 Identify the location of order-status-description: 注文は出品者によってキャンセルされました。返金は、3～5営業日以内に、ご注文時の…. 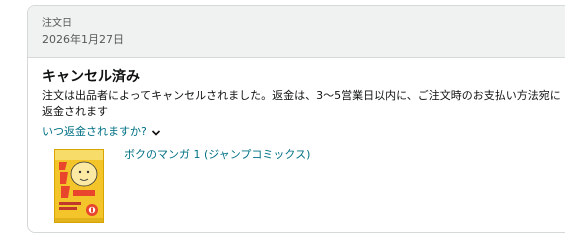
(301, 103).